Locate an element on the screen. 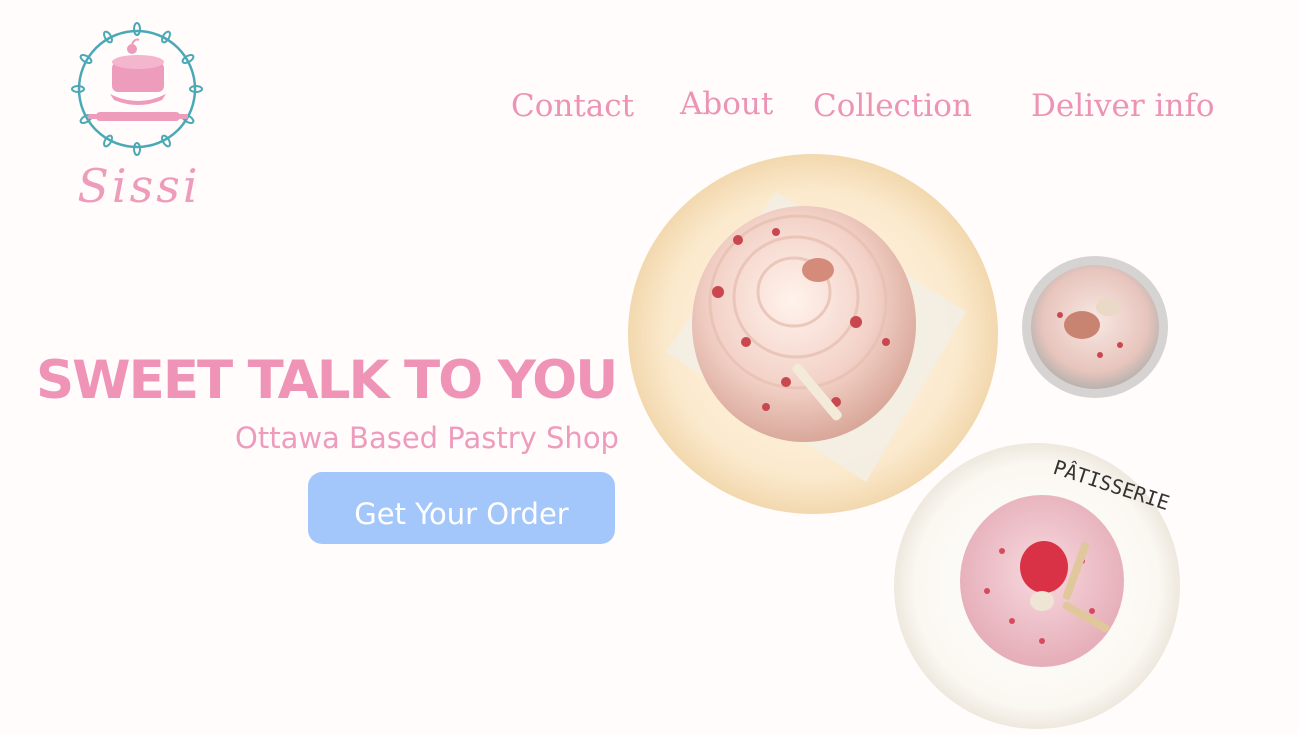 The width and height of the screenshot is (1299, 735). nav-deliver-info: Deliver info is located at coordinates (1123, 106).